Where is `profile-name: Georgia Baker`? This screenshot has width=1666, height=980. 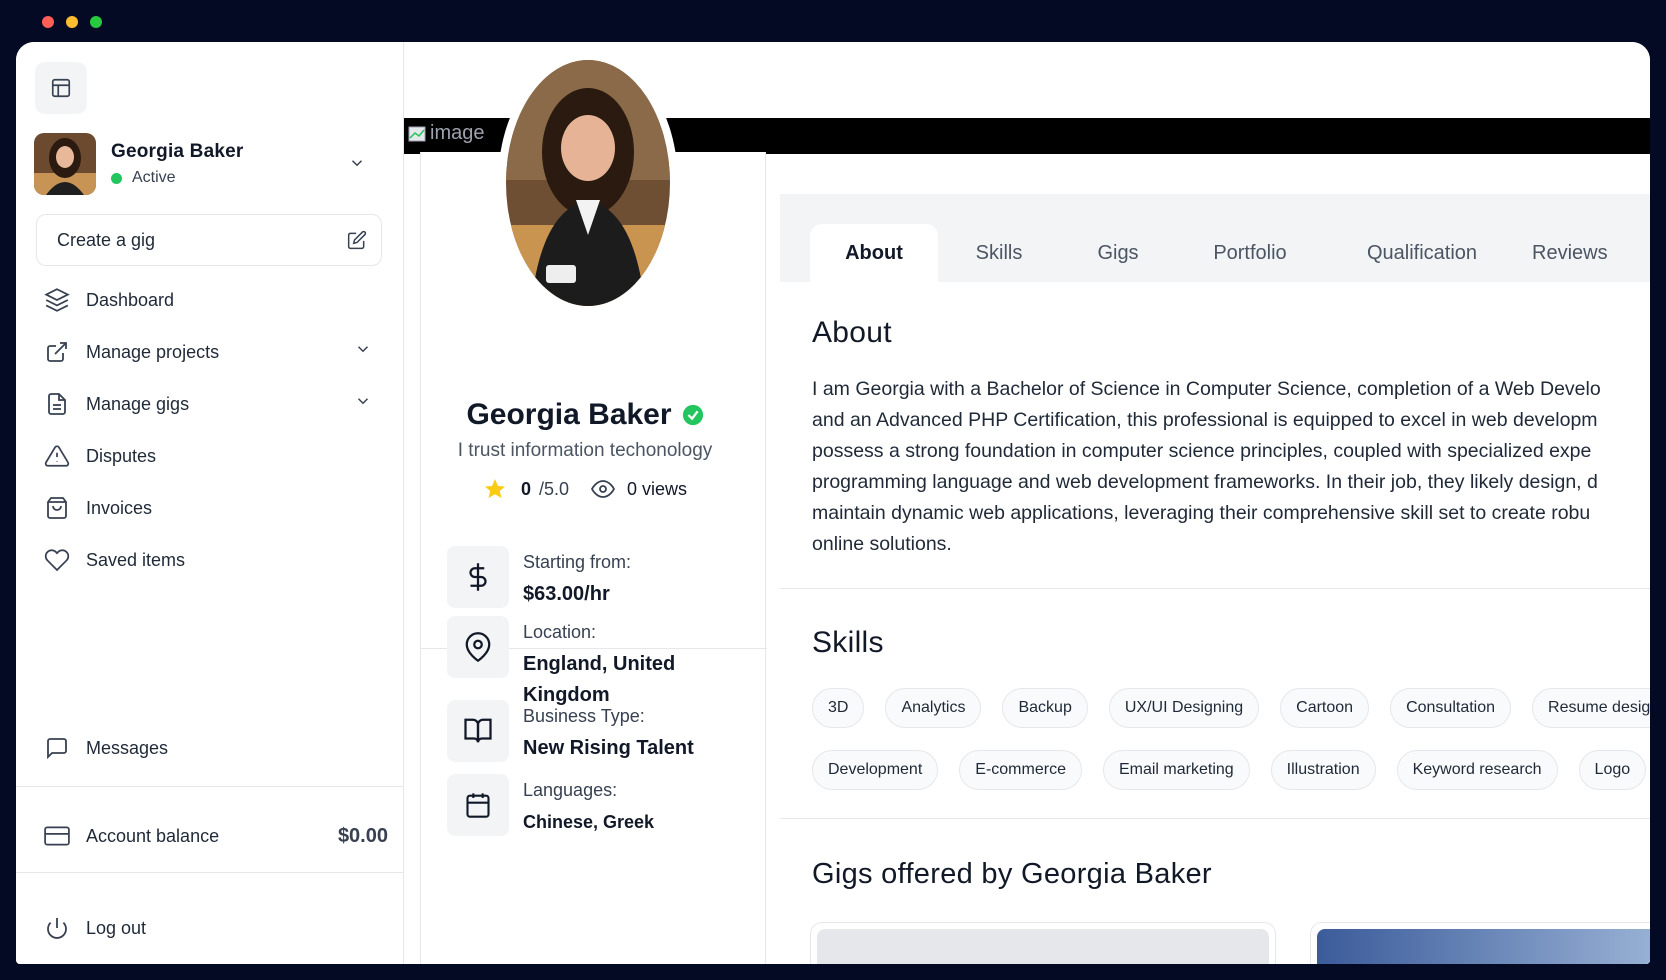 profile-name: Georgia Baker is located at coordinates (569, 414).